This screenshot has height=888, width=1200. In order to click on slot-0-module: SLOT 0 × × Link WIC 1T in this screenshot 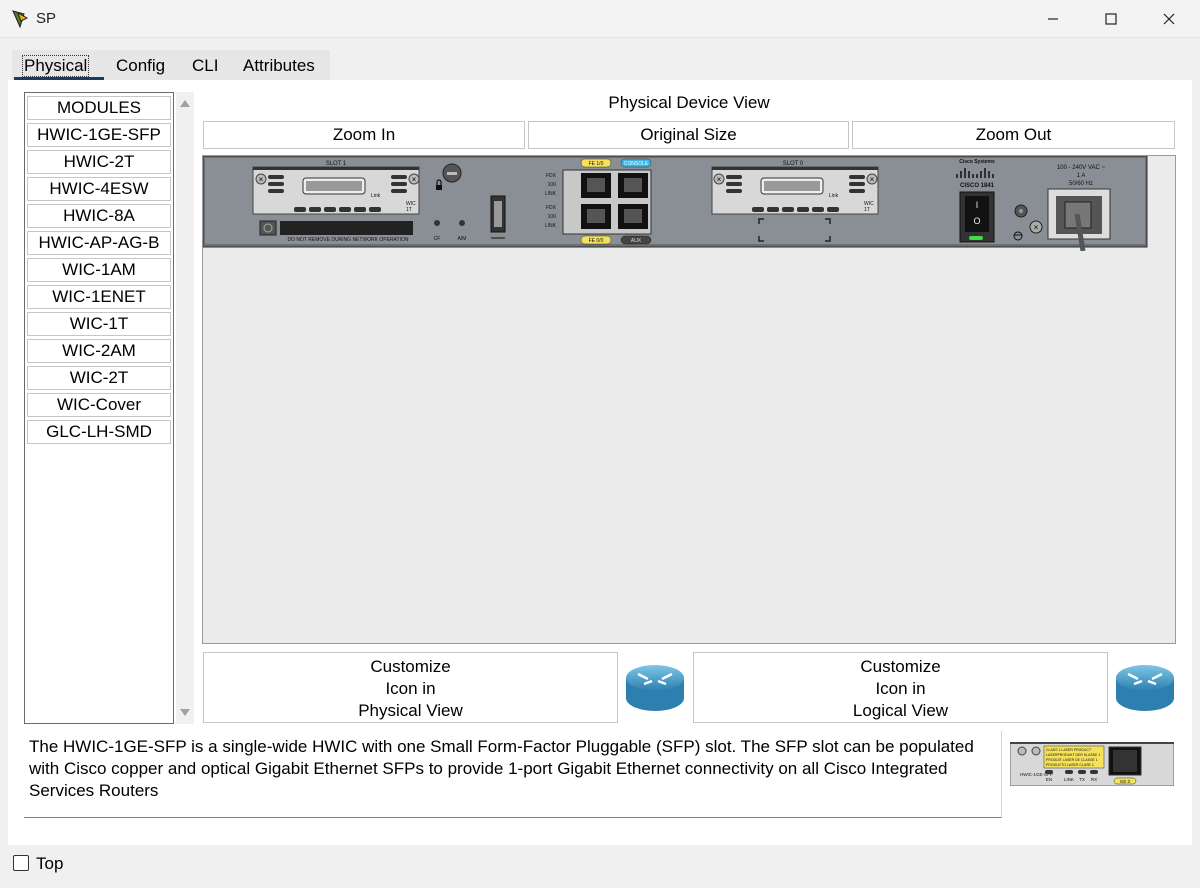, I will do `click(795, 188)`.